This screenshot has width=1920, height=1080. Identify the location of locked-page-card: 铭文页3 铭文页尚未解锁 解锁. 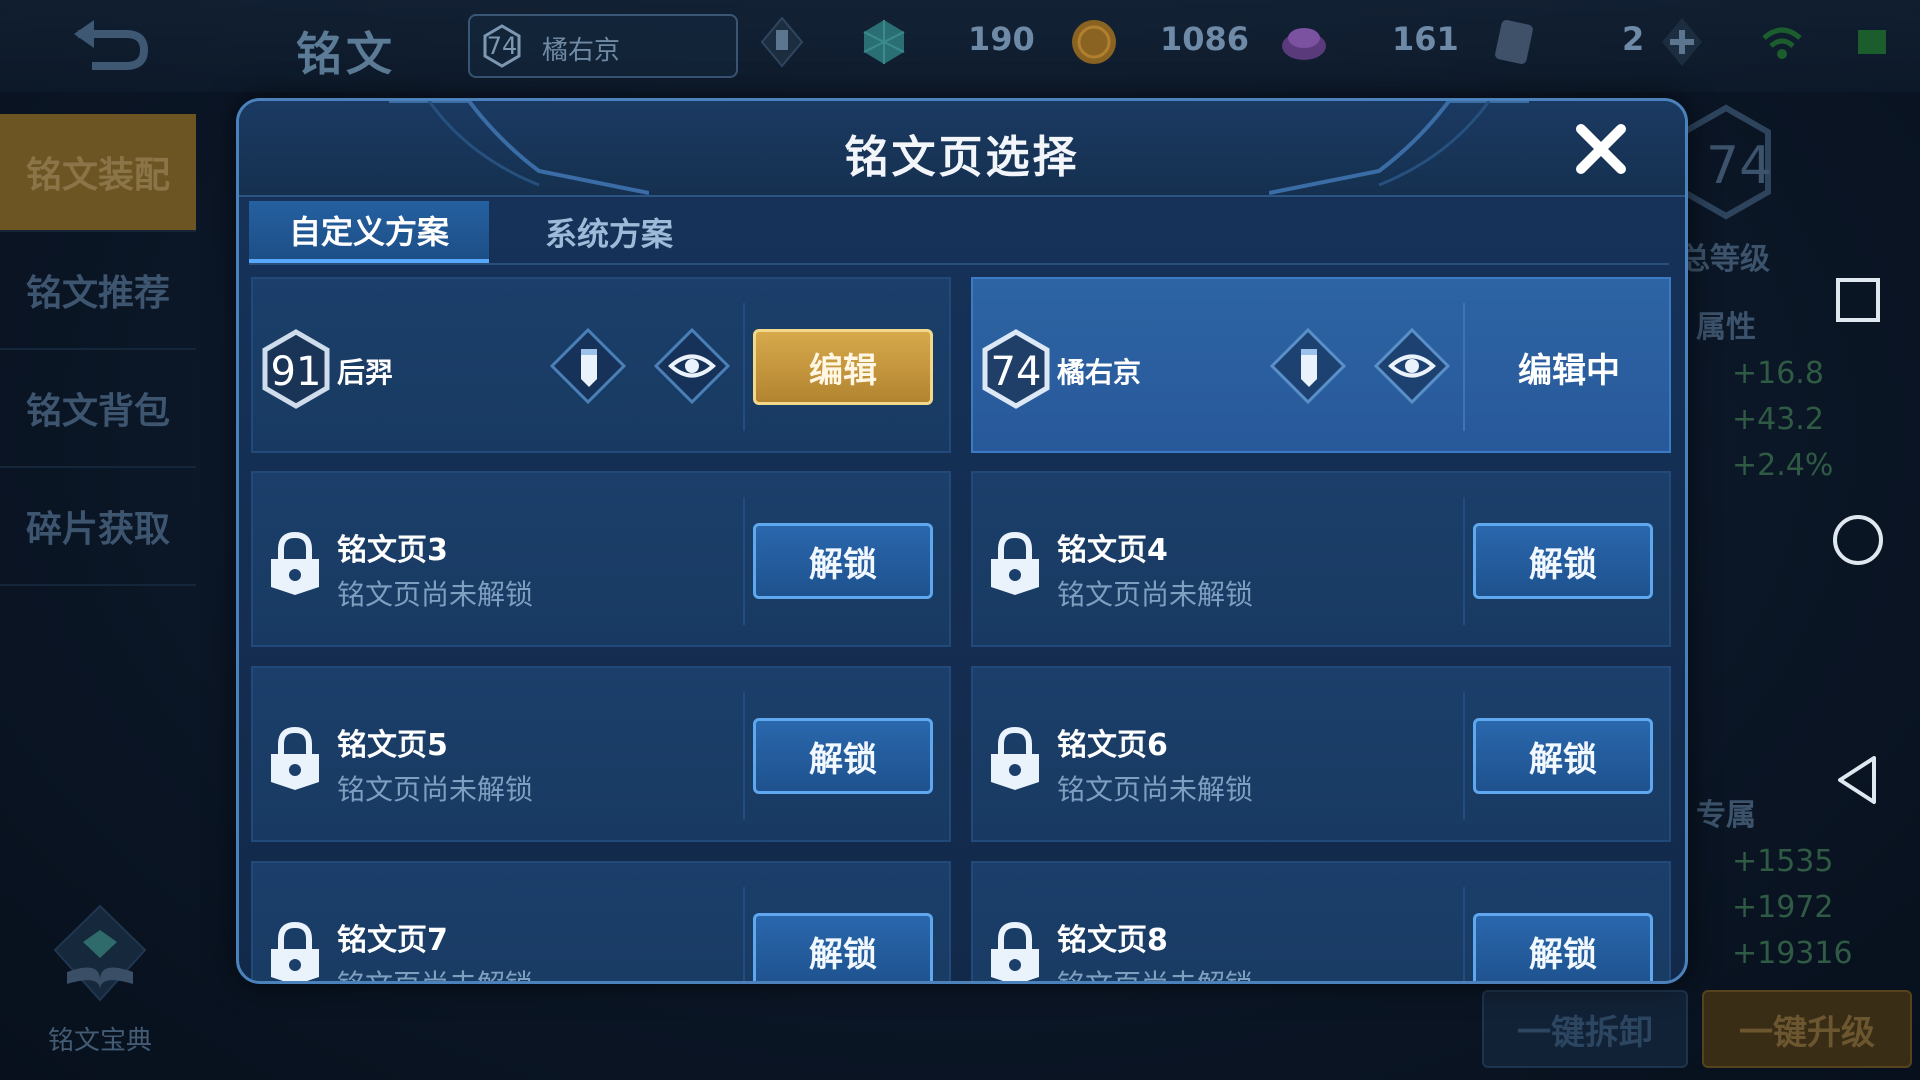
(601, 559).